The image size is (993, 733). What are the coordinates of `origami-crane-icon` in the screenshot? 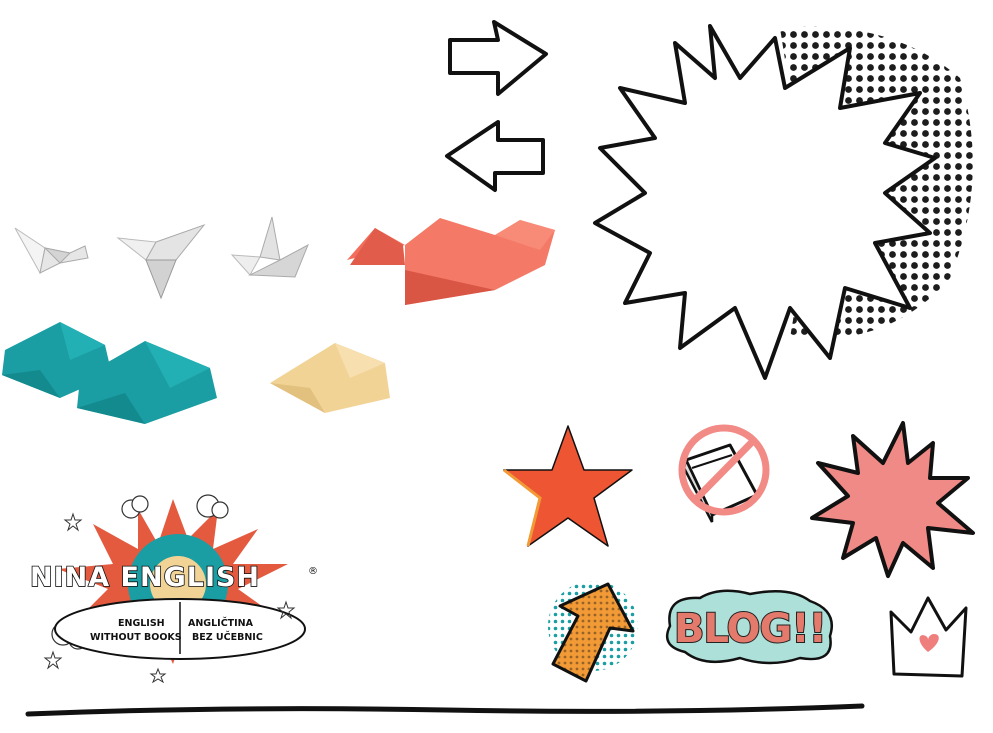 It's located at (270, 251).